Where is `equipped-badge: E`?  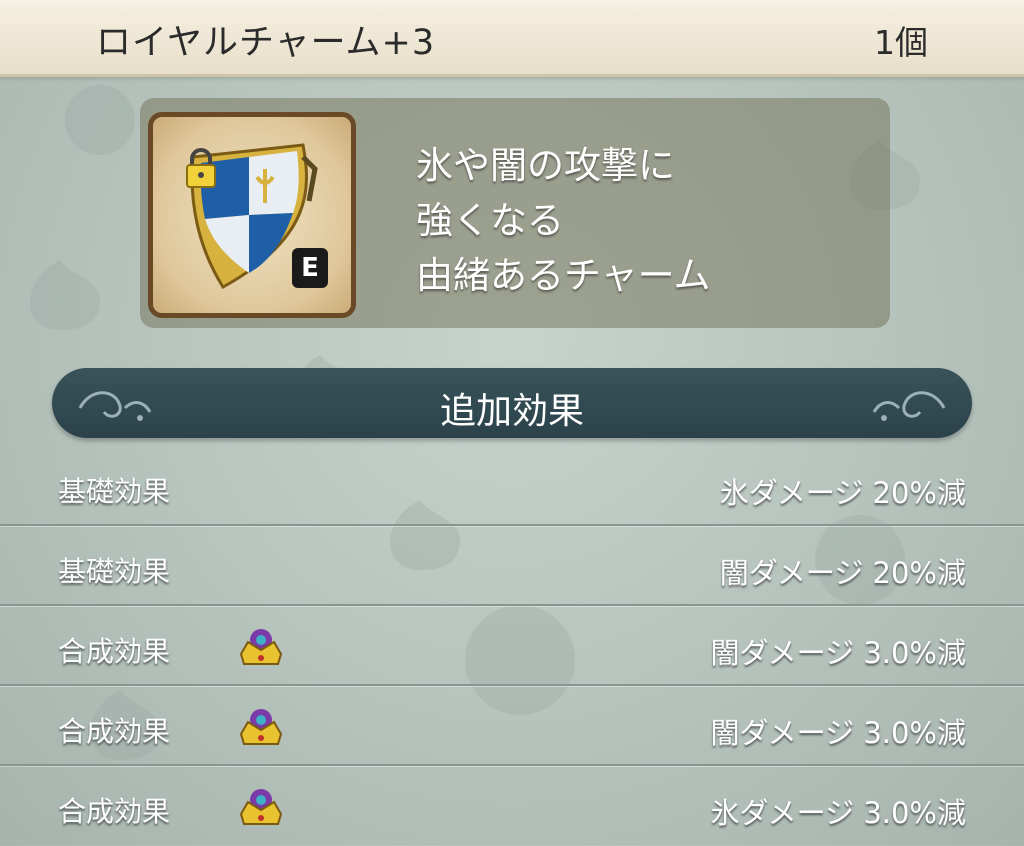 equipped-badge: E is located at coordinates (310, 268).